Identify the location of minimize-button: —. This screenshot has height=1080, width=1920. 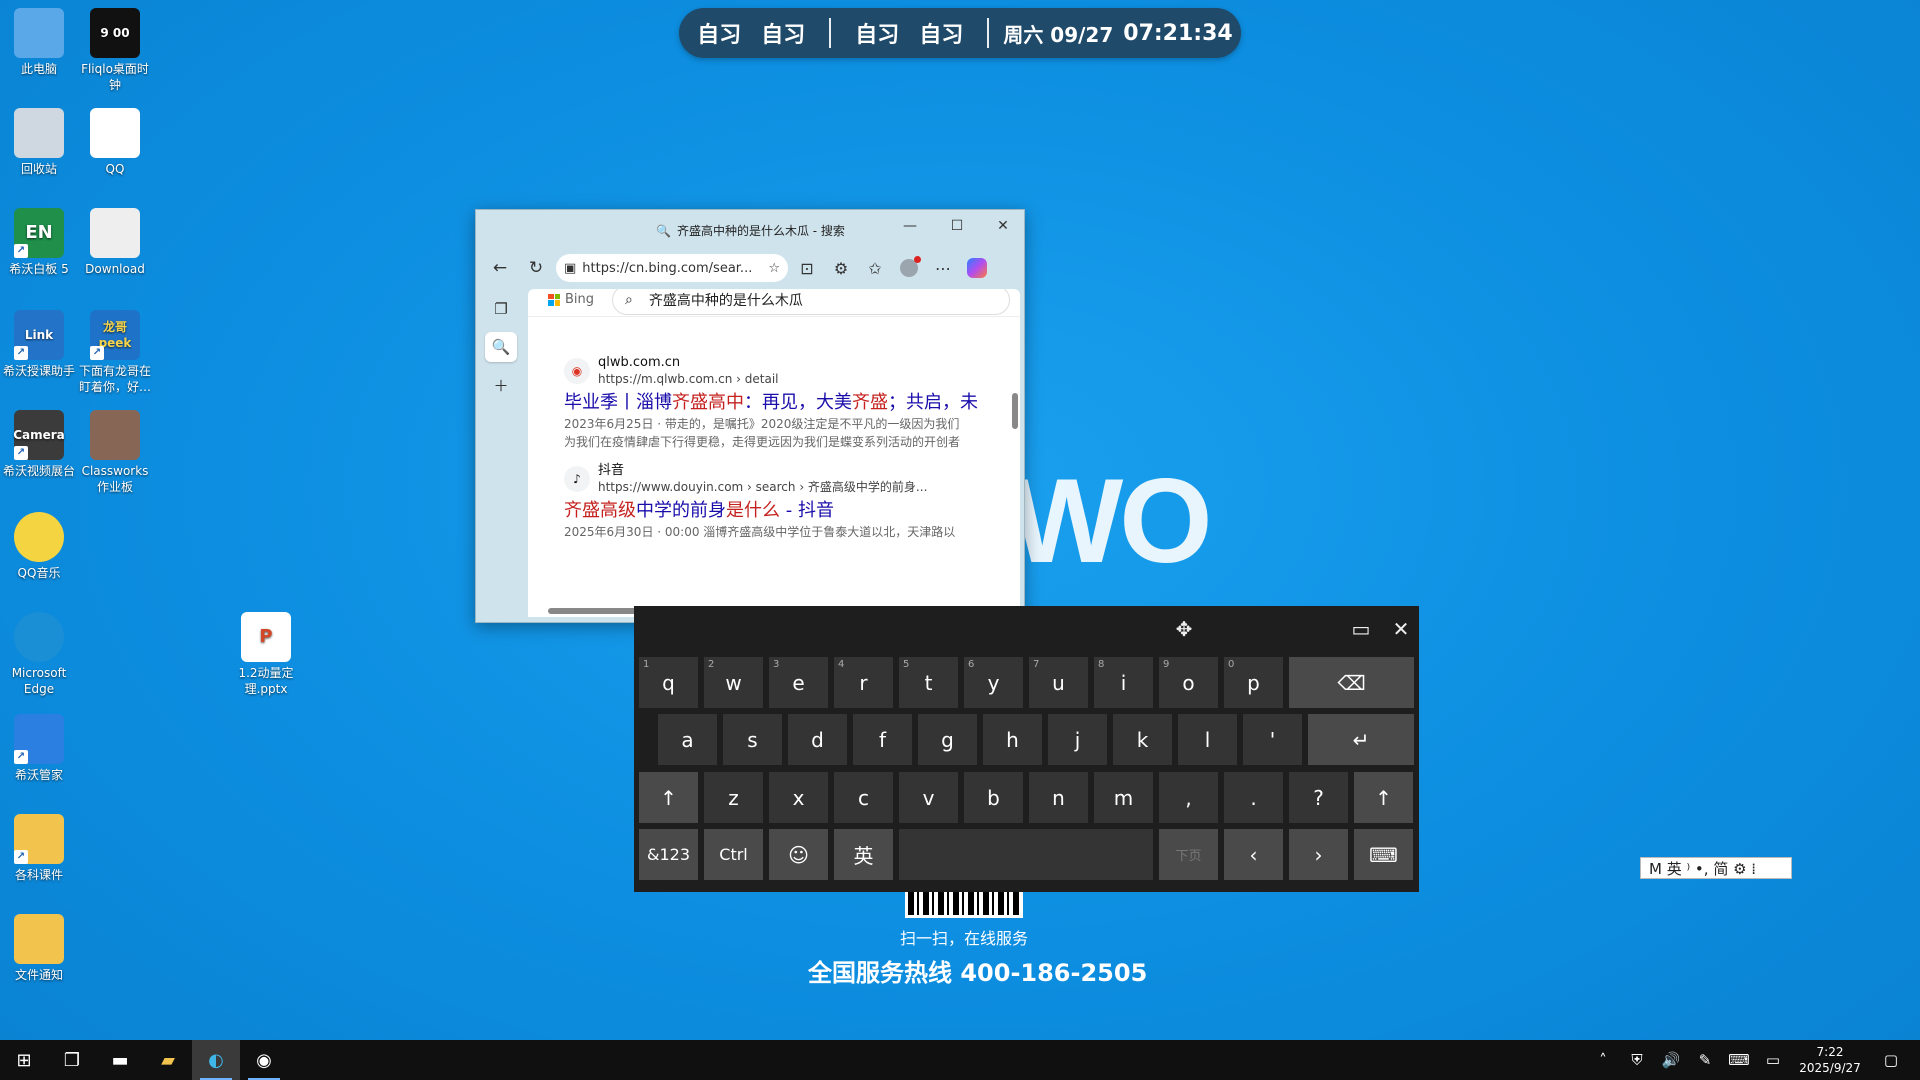
(910, 226).